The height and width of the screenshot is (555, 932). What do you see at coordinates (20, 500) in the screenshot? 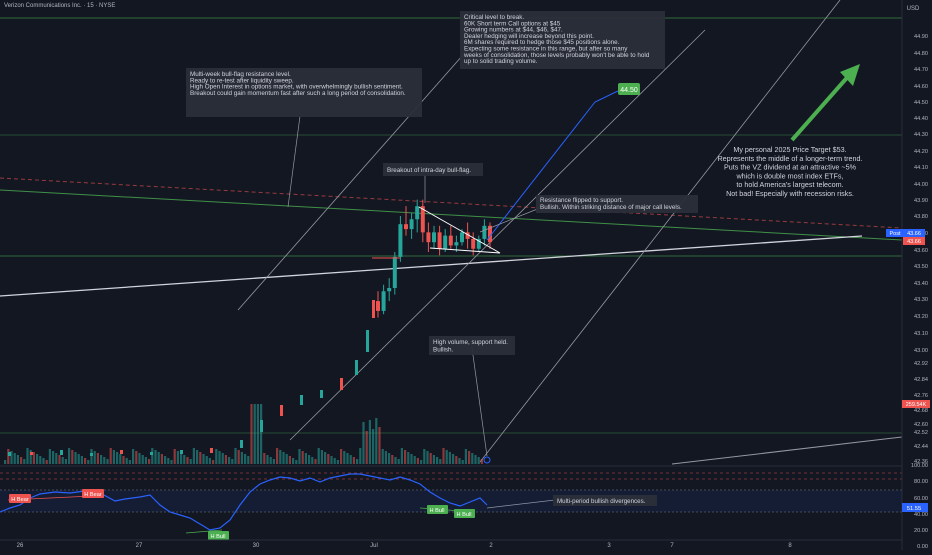
I see `rsi-bear-label-1: H Bear` at bounding box center [20, 500].